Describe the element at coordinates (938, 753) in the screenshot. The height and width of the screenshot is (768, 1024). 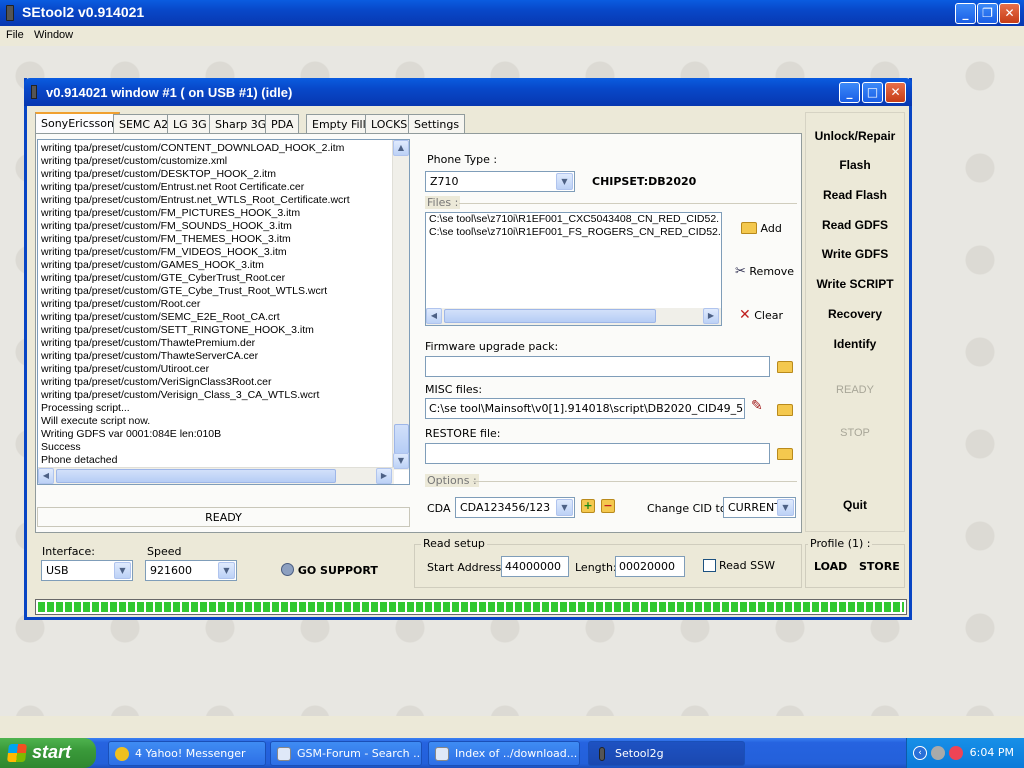
I see `tray-network-icon` at that location.